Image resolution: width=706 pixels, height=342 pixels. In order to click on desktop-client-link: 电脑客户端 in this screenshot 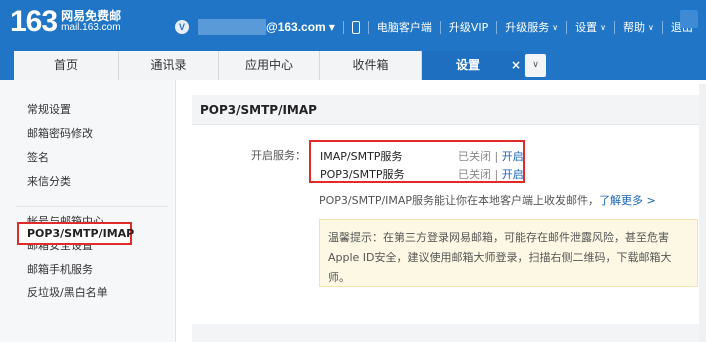, I will do `click(404, 27)`.